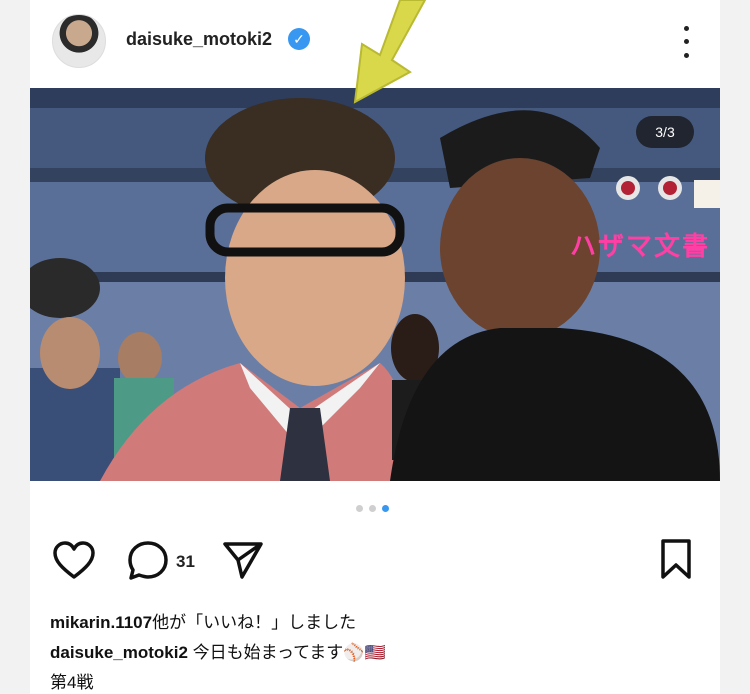 The width and height of the screenshot is (750, 694). Describe the element at coordinates (79, 41) in the screenshot. I see `avatar` at that location.